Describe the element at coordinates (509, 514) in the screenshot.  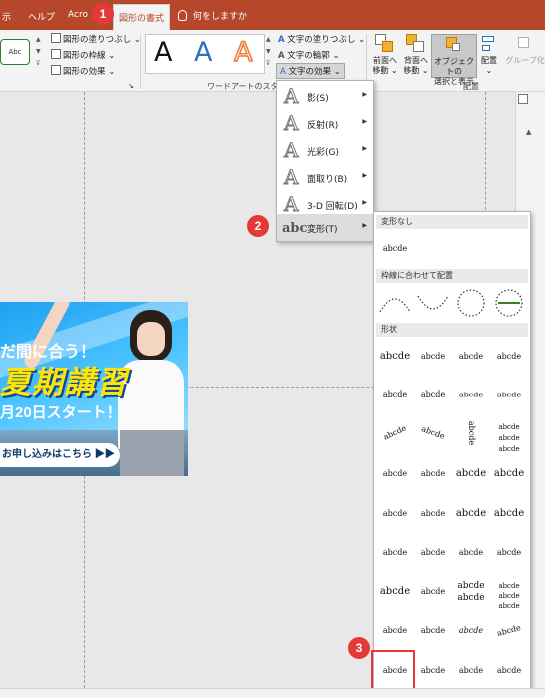
I see `warp-can-down: abcde` at that location.